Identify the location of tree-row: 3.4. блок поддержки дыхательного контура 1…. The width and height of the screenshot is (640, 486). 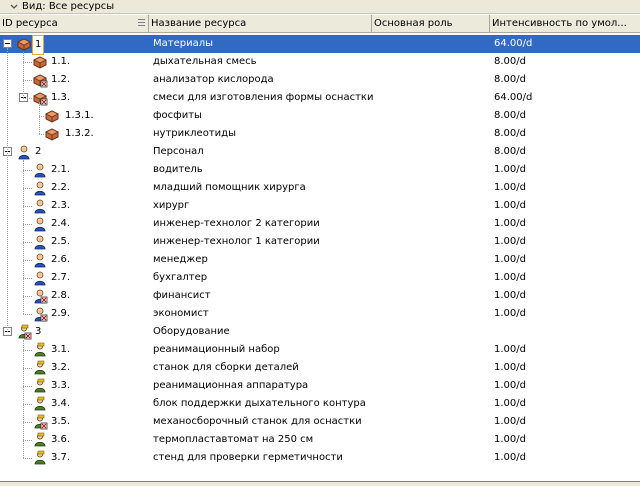
(320, 404).